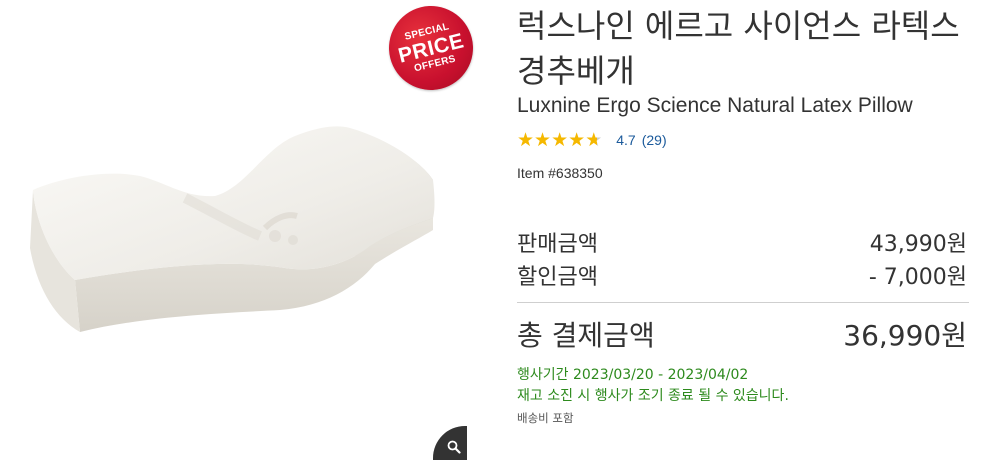  What do you see at coordinates (905, 335) in the screenshot?
I see `total-price-value: 36,990원` at bounding box center [905, 335].